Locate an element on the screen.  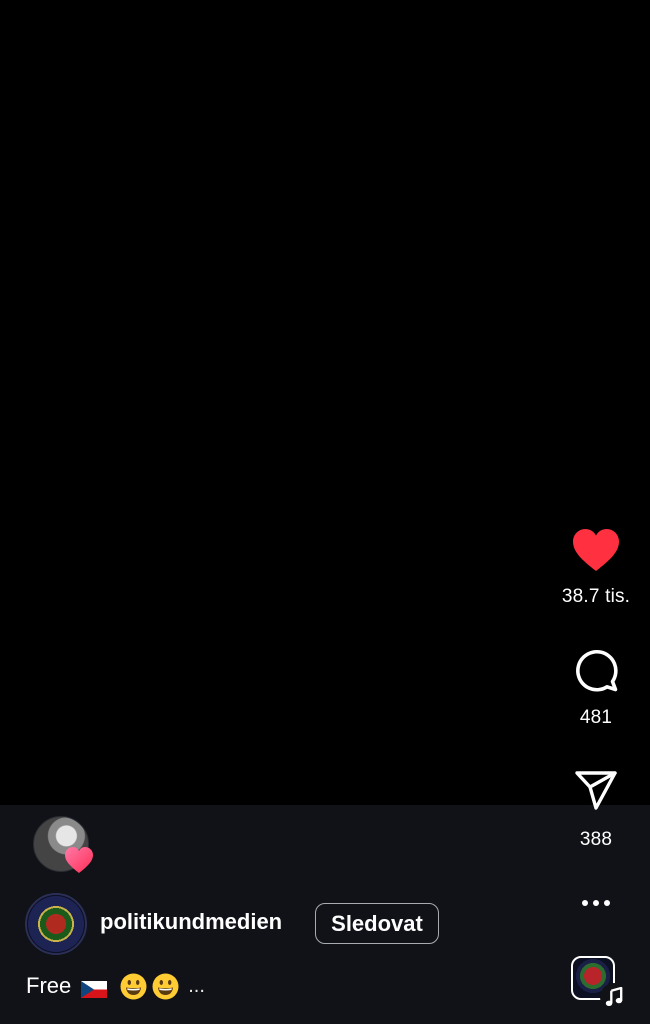
czech-flag-emoji is located at coordinates (94, 988).